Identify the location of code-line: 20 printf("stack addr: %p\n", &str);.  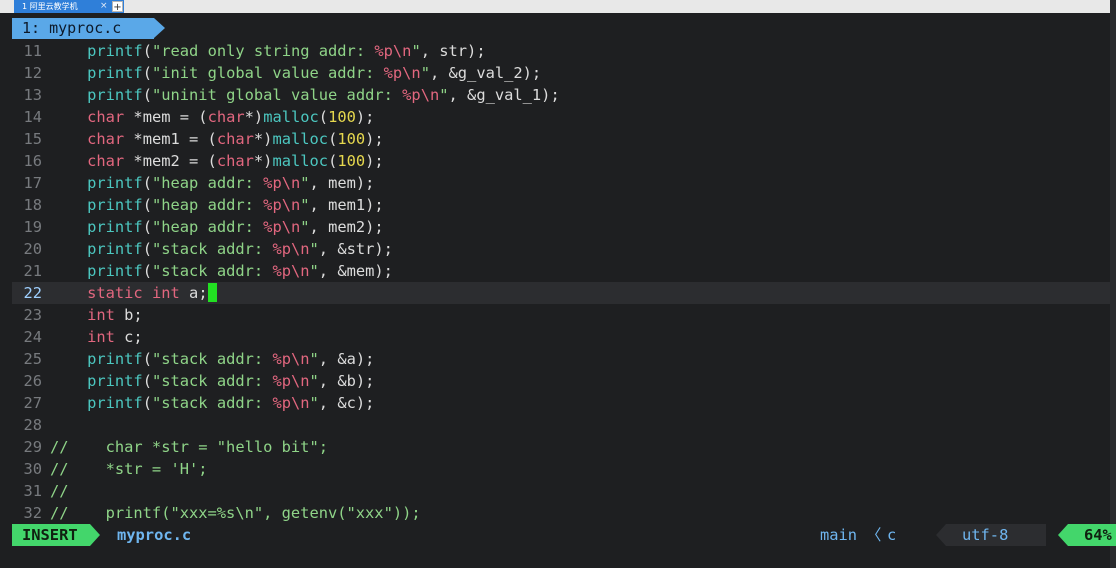
(561, 249).